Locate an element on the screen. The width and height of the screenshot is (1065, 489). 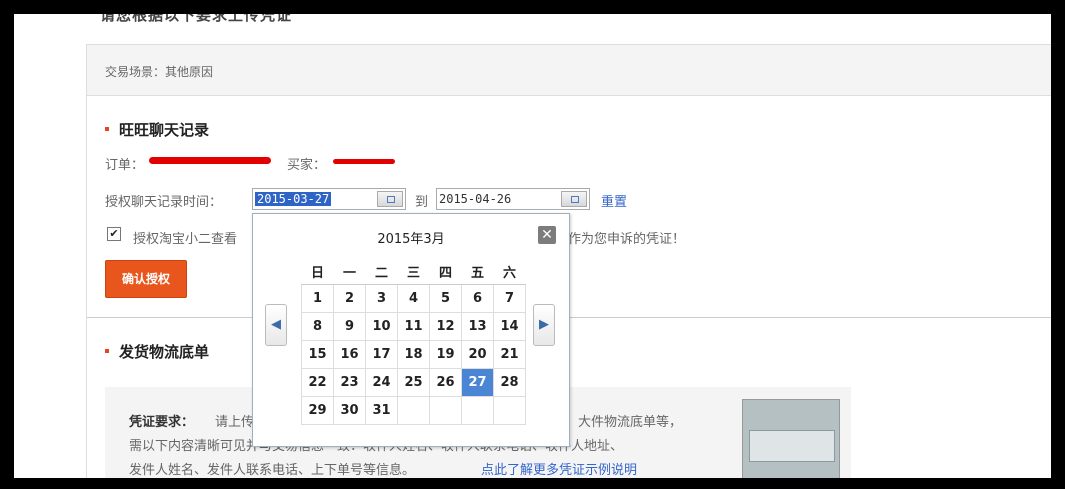
weekday-header: 三 is located at coordinates (413, 271).